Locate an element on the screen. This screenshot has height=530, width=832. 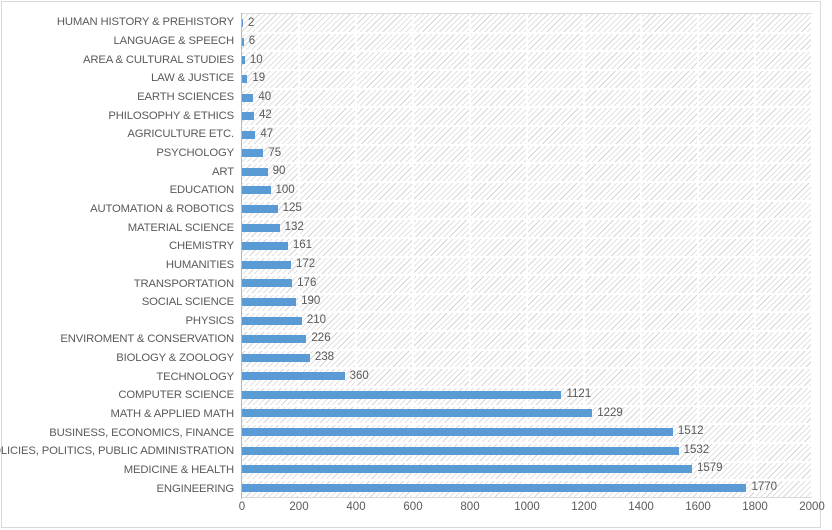
bar-row: 360 is located at coordinates (526, 376).